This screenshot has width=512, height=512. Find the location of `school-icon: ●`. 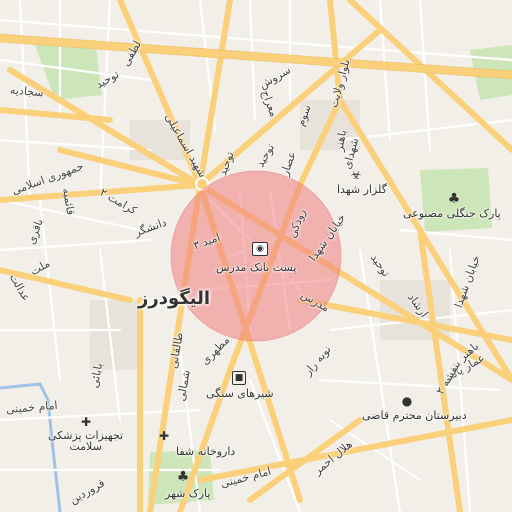

school-icon: ● is located at coordinates (407, 401).